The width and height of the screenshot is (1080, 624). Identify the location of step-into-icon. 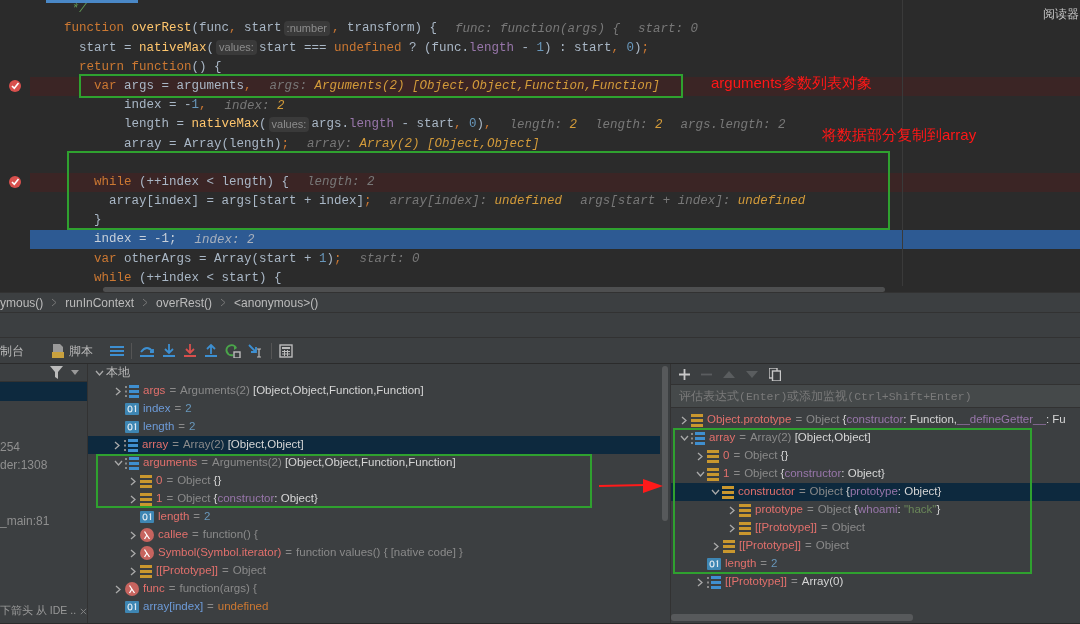
(169, 350).